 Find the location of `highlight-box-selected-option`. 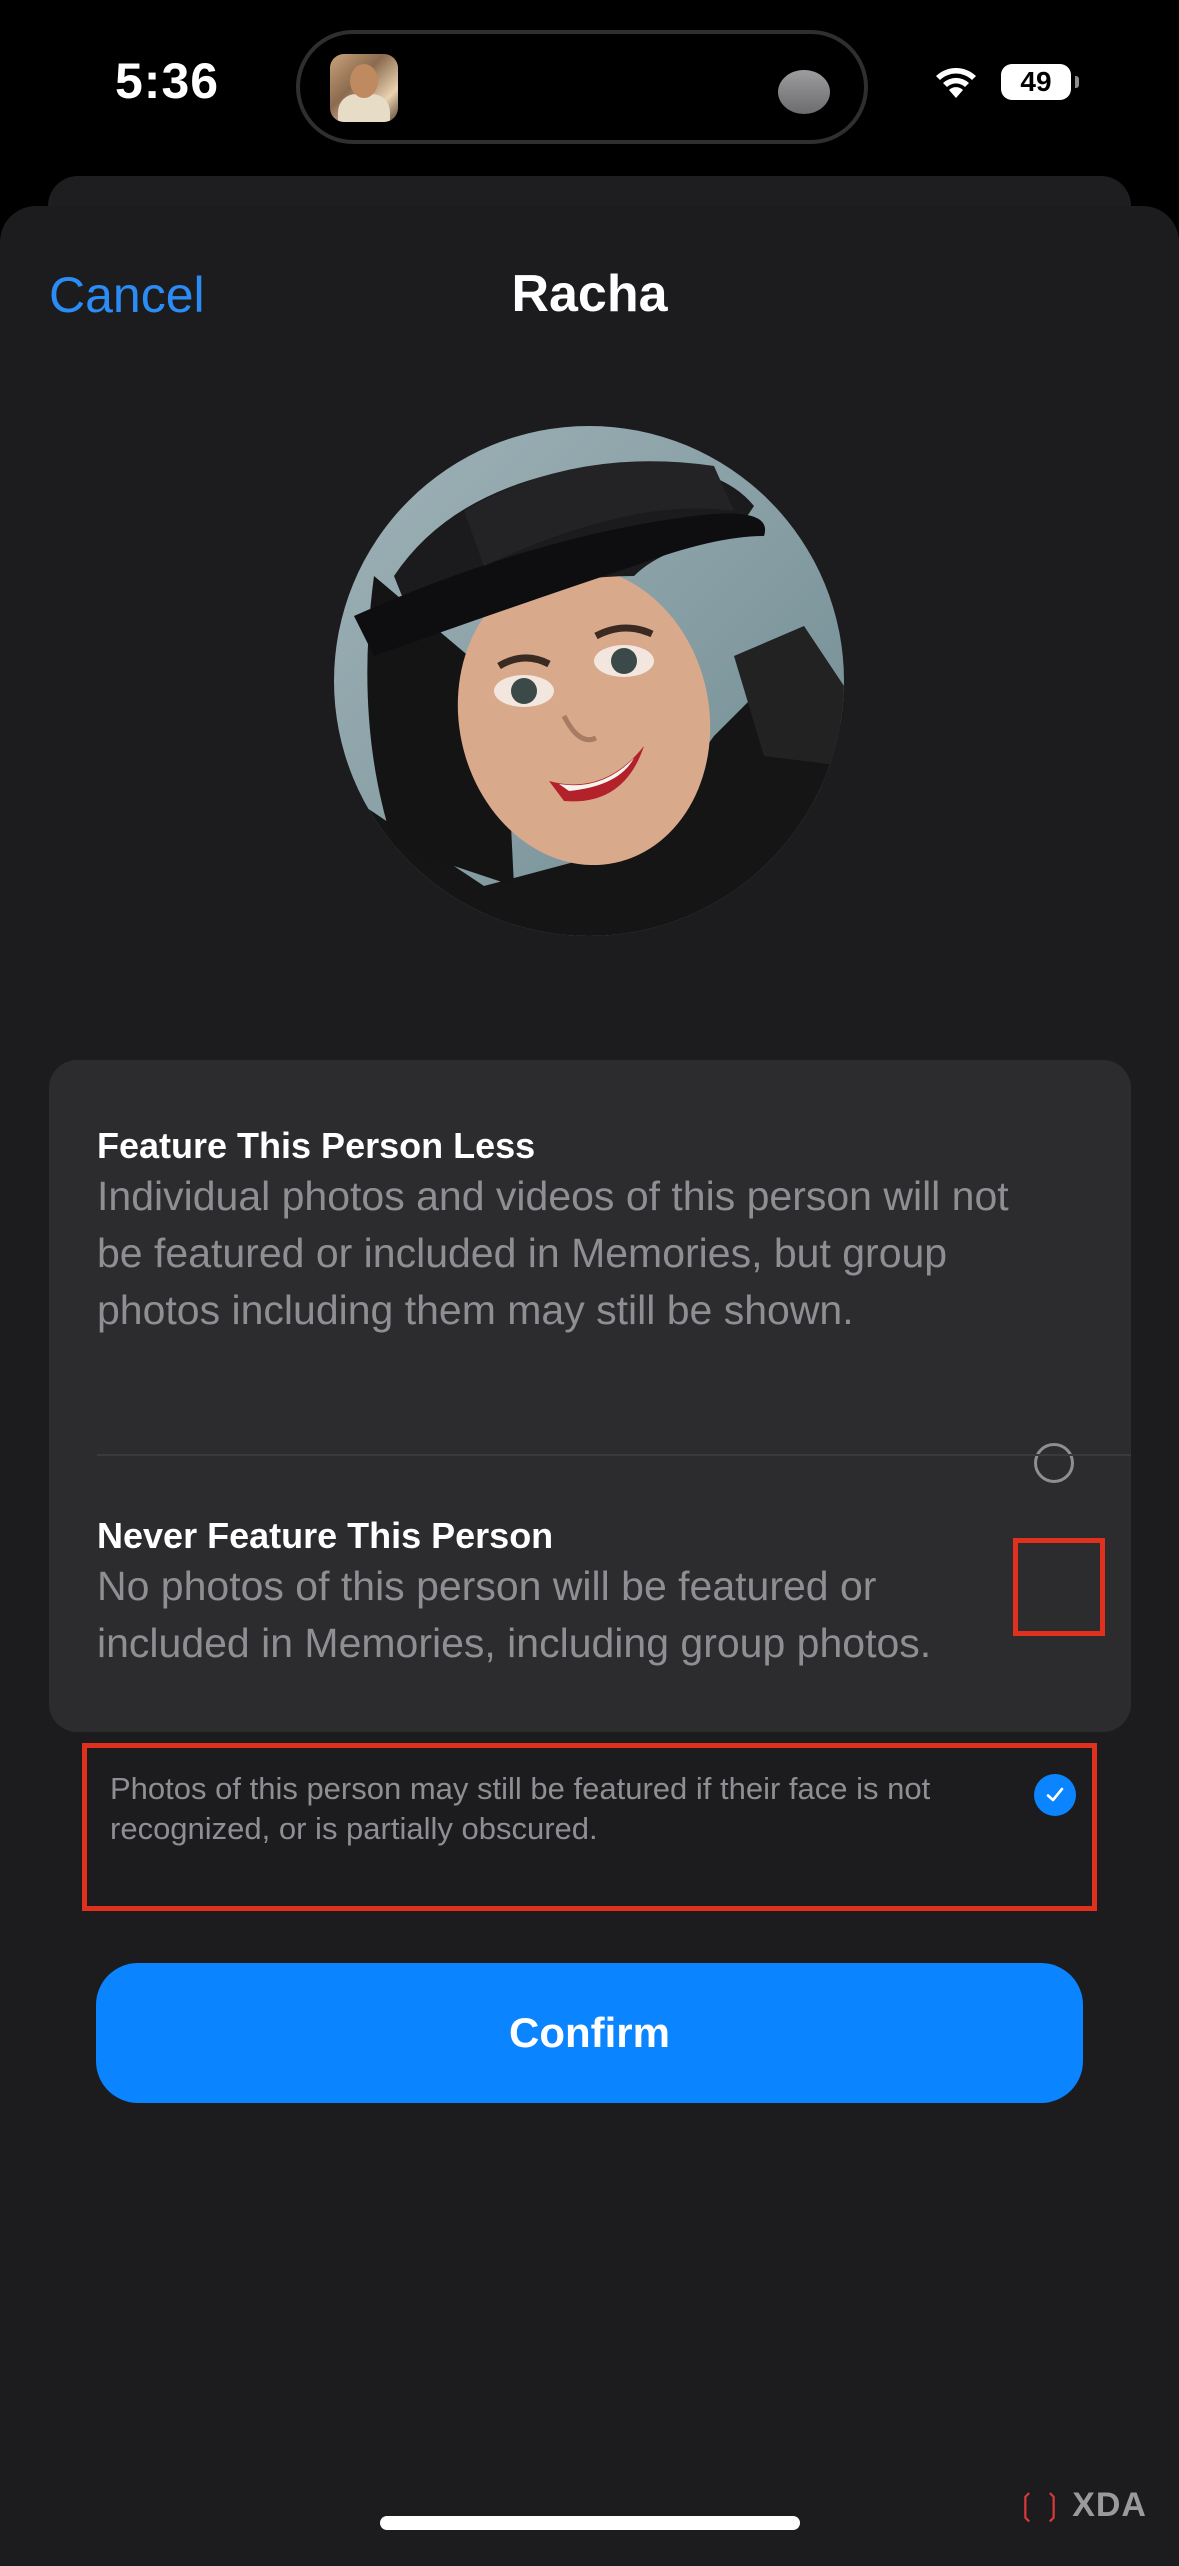

highlight-box-selected-option is located at coordinates (1059, 1587).